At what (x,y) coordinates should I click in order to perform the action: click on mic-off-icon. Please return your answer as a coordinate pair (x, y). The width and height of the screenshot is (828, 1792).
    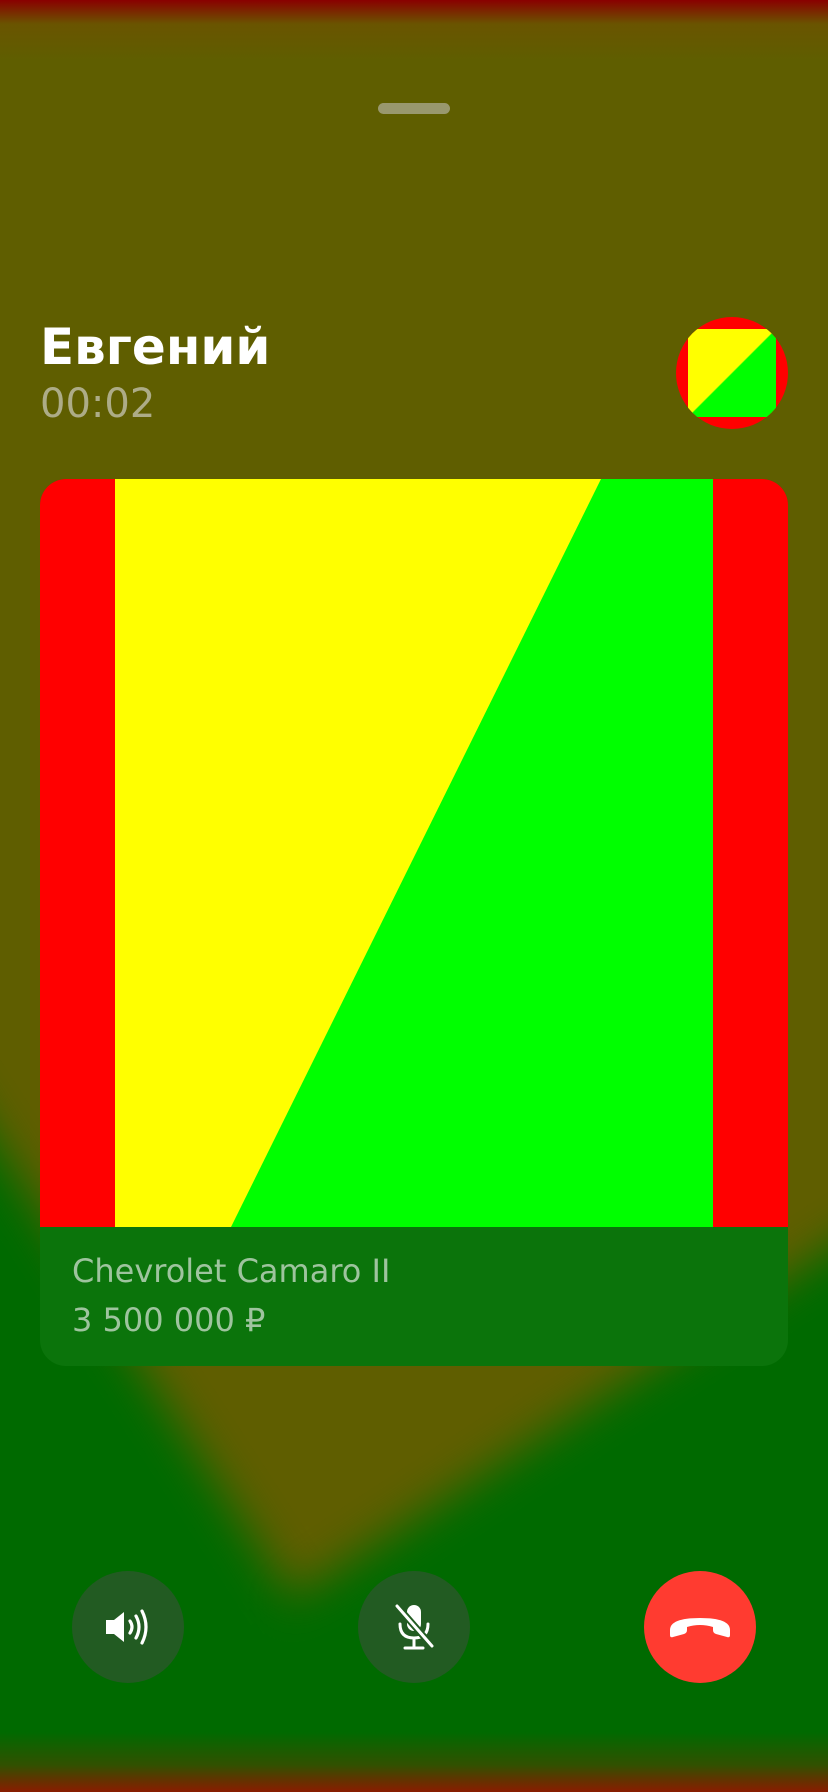
    Looking at the image, I should click on (414, 1626).